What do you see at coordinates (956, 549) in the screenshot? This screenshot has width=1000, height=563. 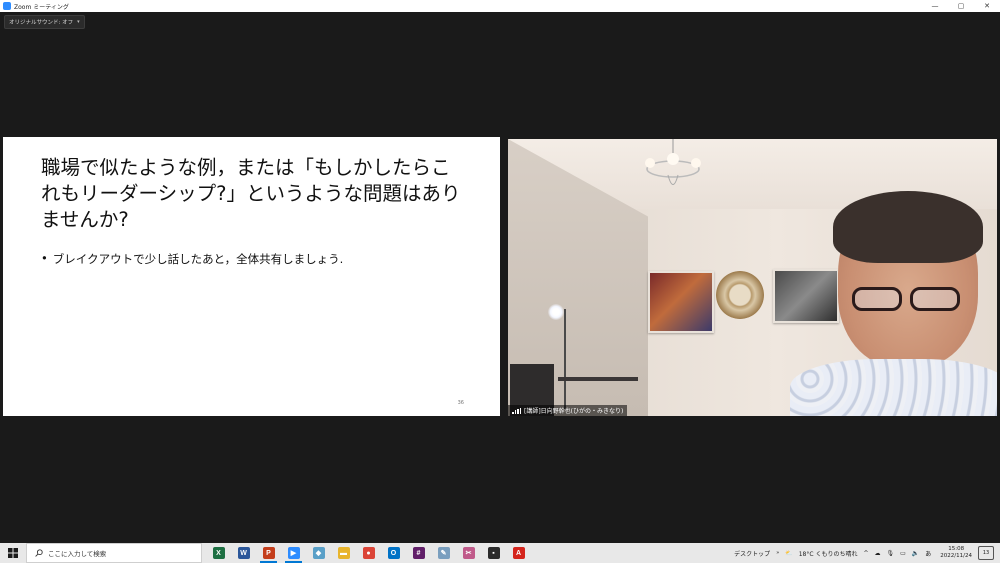 I see `clock-time: 15:08` at bounding box center [956, 549].